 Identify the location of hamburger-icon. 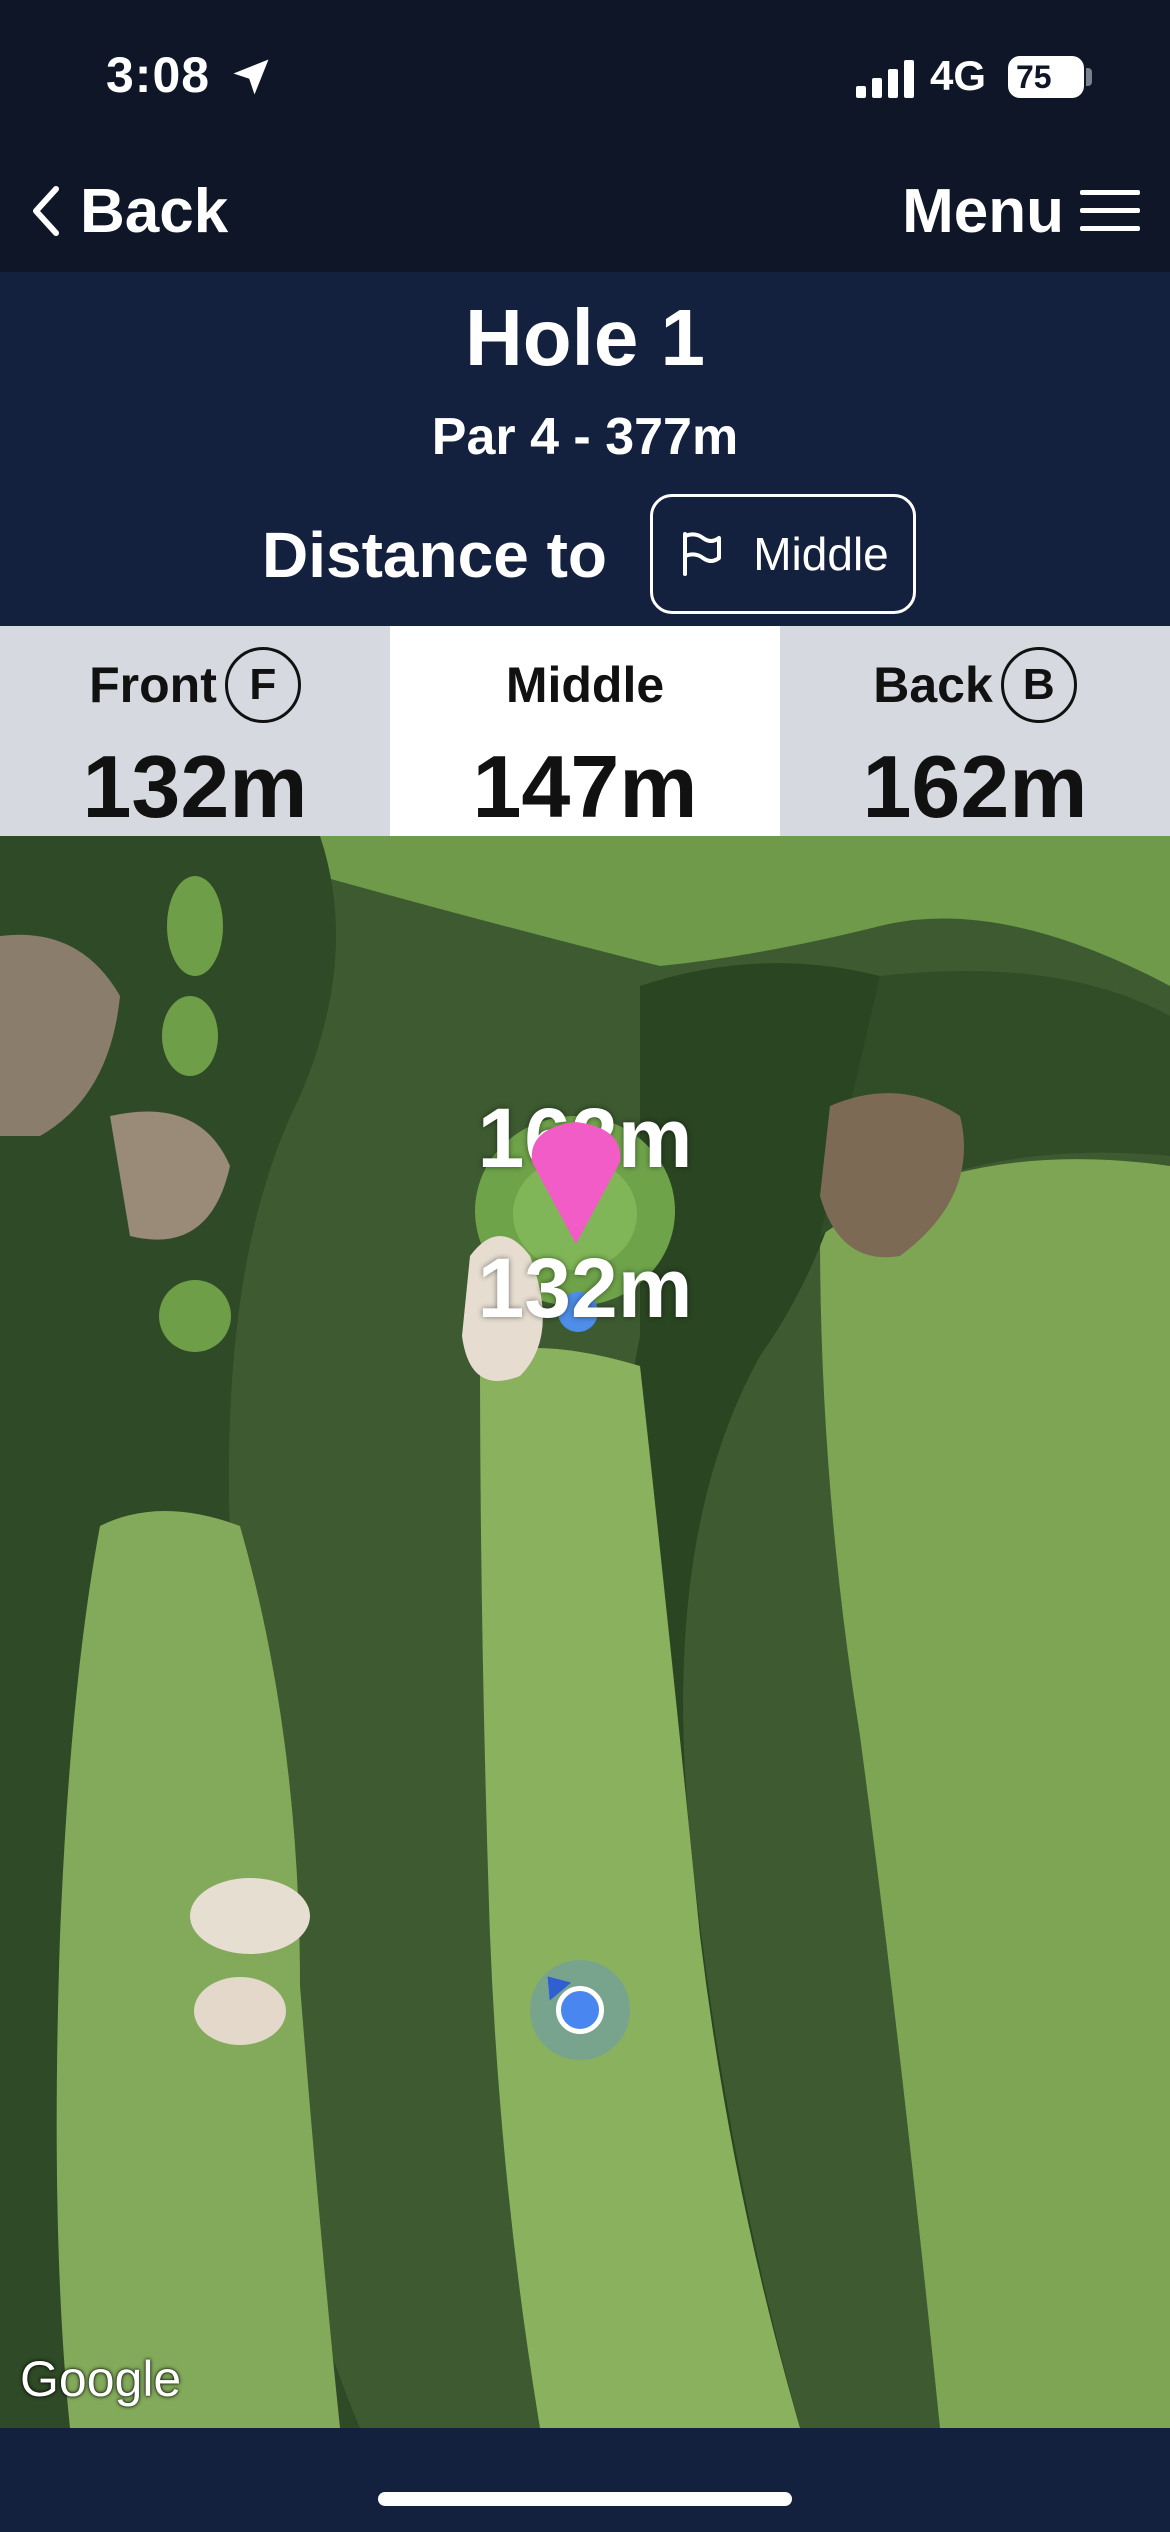
(1110, 210).